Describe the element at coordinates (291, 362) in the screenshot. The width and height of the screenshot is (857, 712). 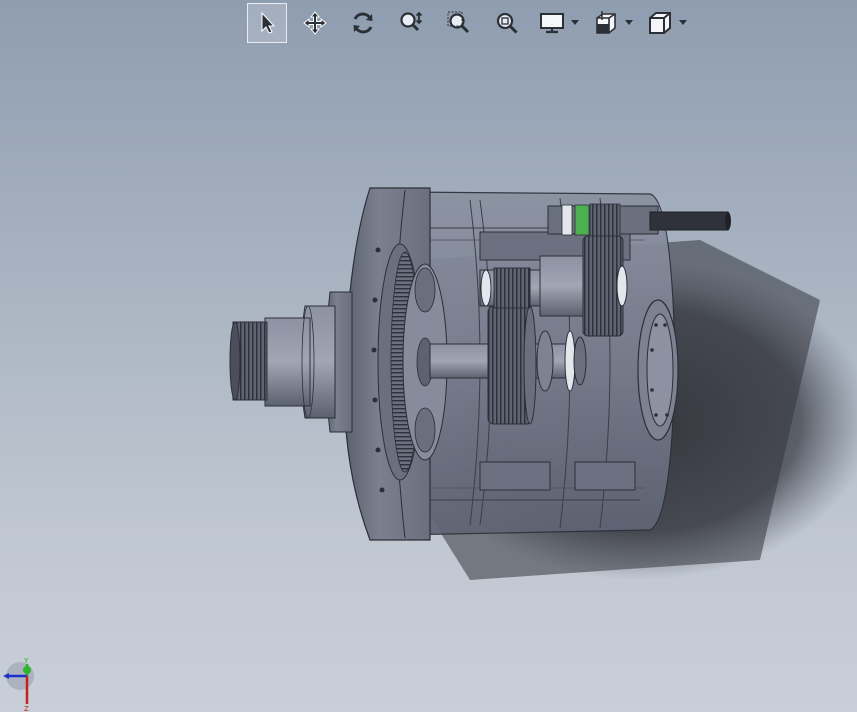
I see `output-shaft` at that location.